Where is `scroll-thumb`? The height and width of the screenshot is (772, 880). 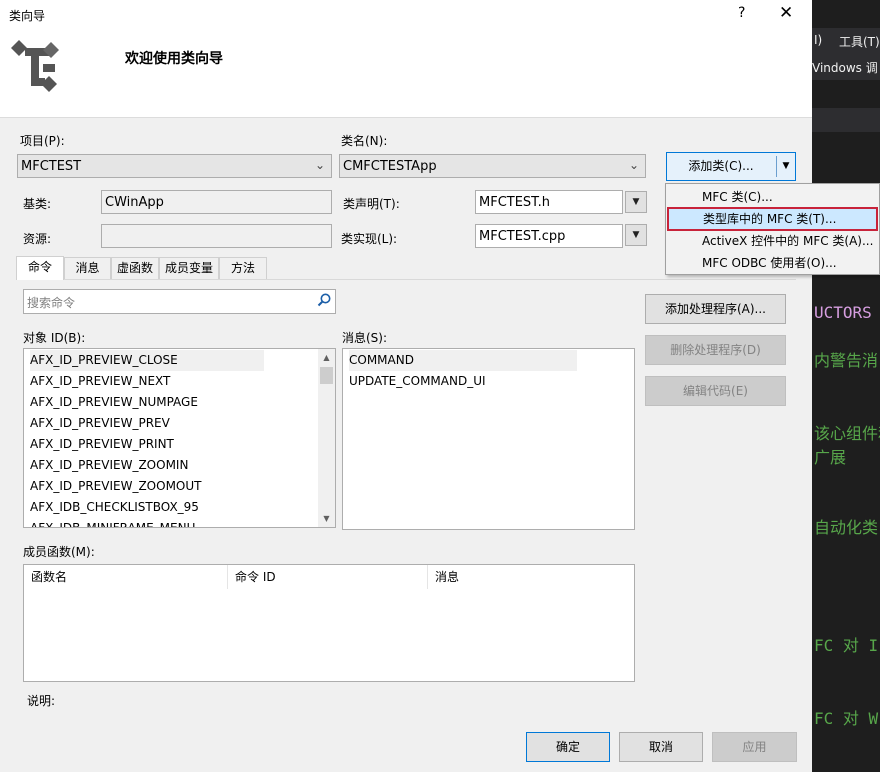
scroll-thumb is located at coordinates (326, 375).